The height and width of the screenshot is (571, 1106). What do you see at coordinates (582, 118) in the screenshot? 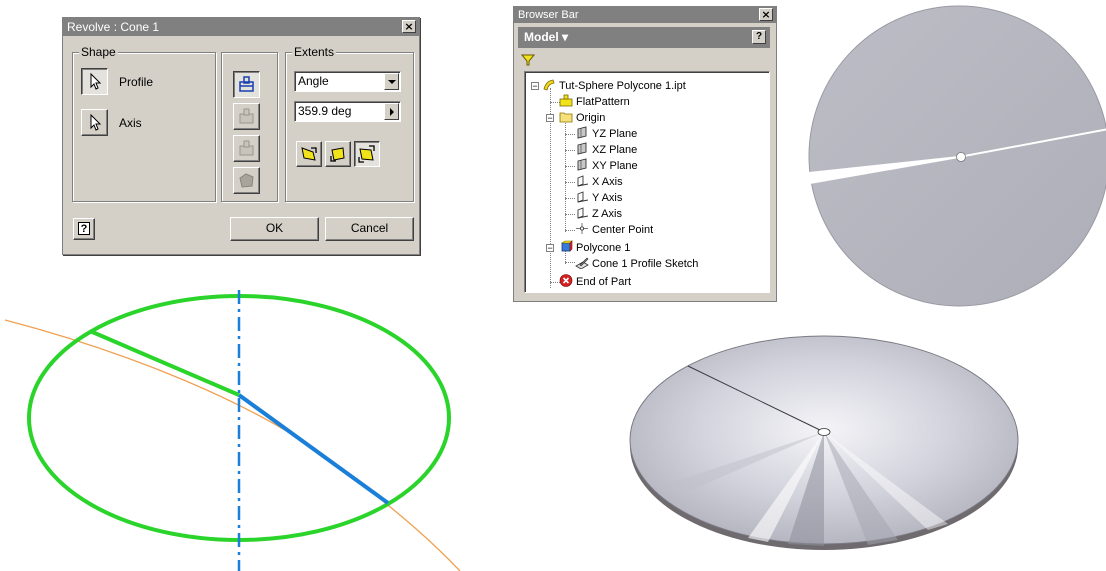
I see `tree-node-origin: Origin` at bounding box center [582, 118].